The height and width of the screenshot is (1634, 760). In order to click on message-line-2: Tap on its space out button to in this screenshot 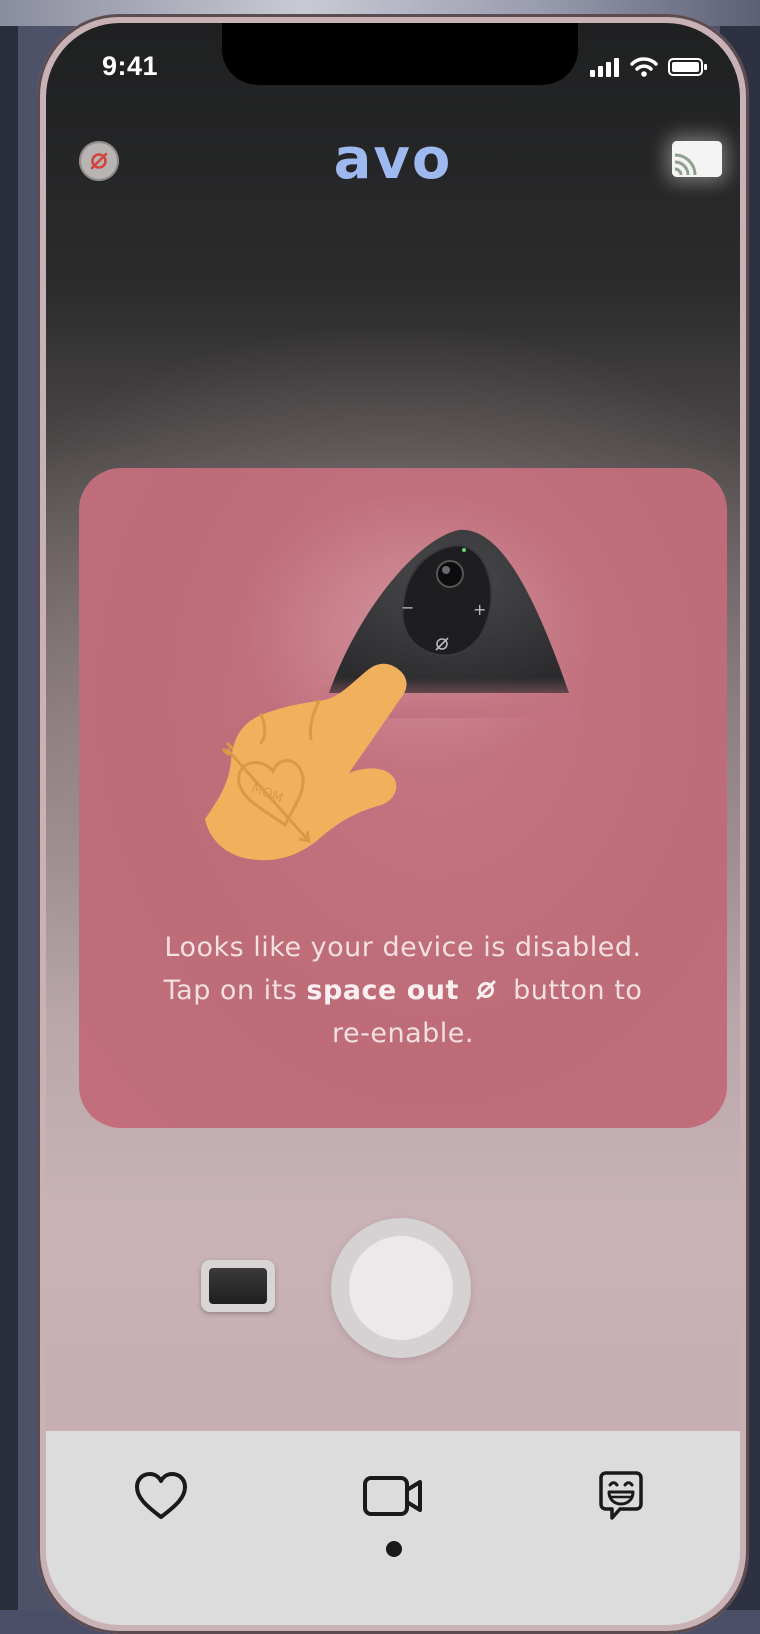, I will do `click(403, 990)`.